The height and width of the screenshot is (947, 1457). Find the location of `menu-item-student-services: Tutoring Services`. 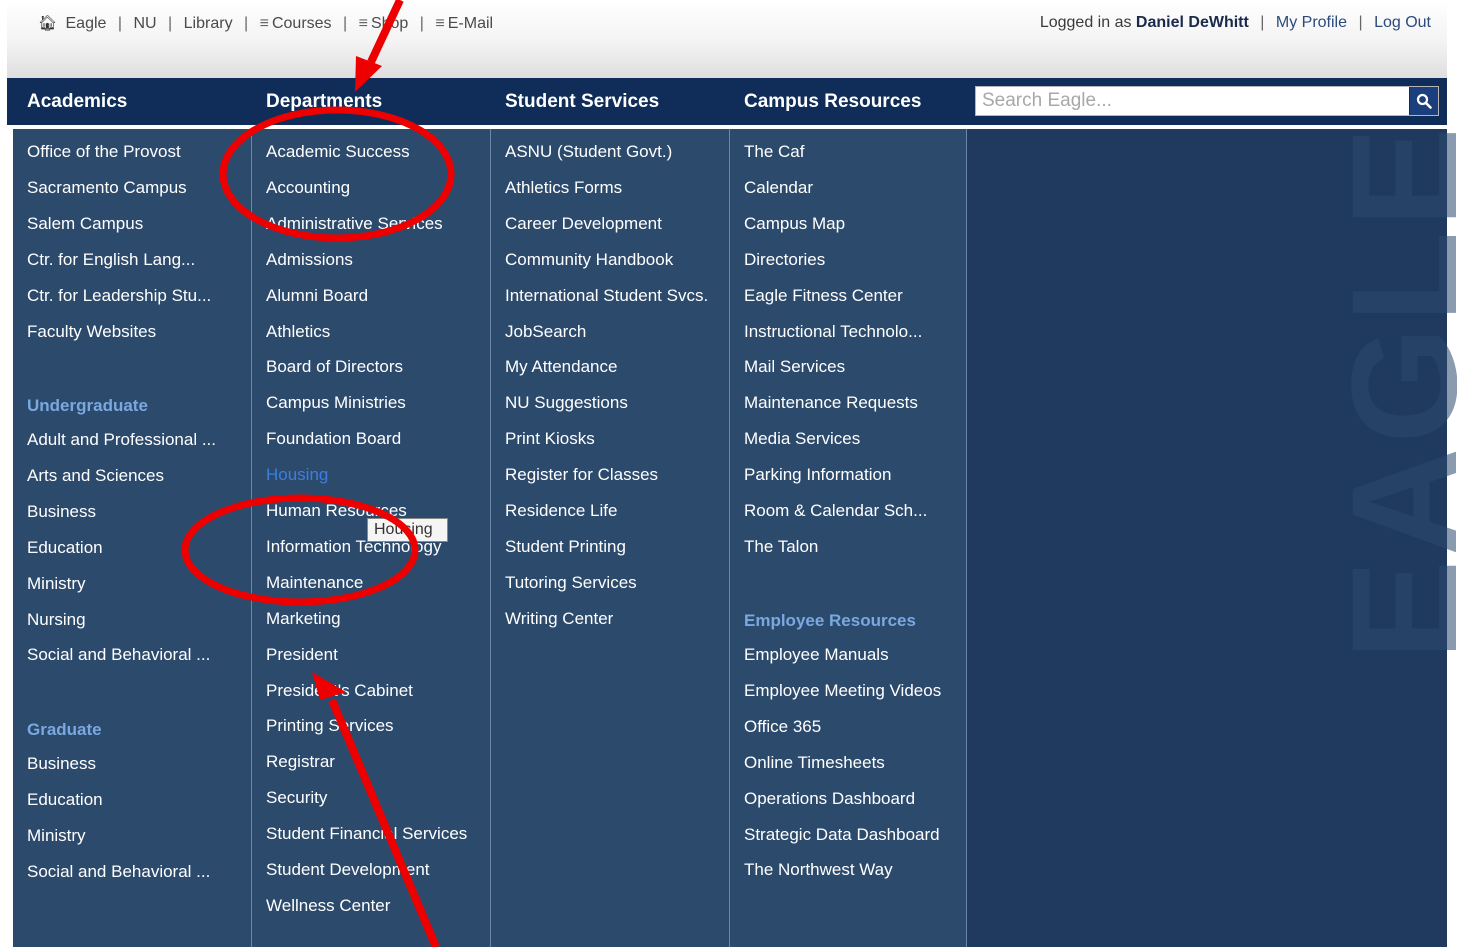

menu-item-student-services: Tutoring Services is located at coordinates (571, 583).